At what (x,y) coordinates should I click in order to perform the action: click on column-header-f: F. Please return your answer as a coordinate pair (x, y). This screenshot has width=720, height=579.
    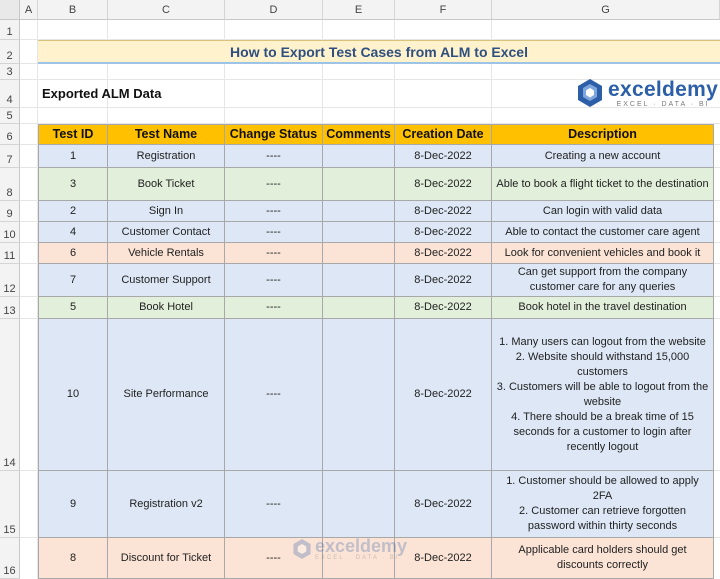
    Looking at the image, I should click on (443, 10).